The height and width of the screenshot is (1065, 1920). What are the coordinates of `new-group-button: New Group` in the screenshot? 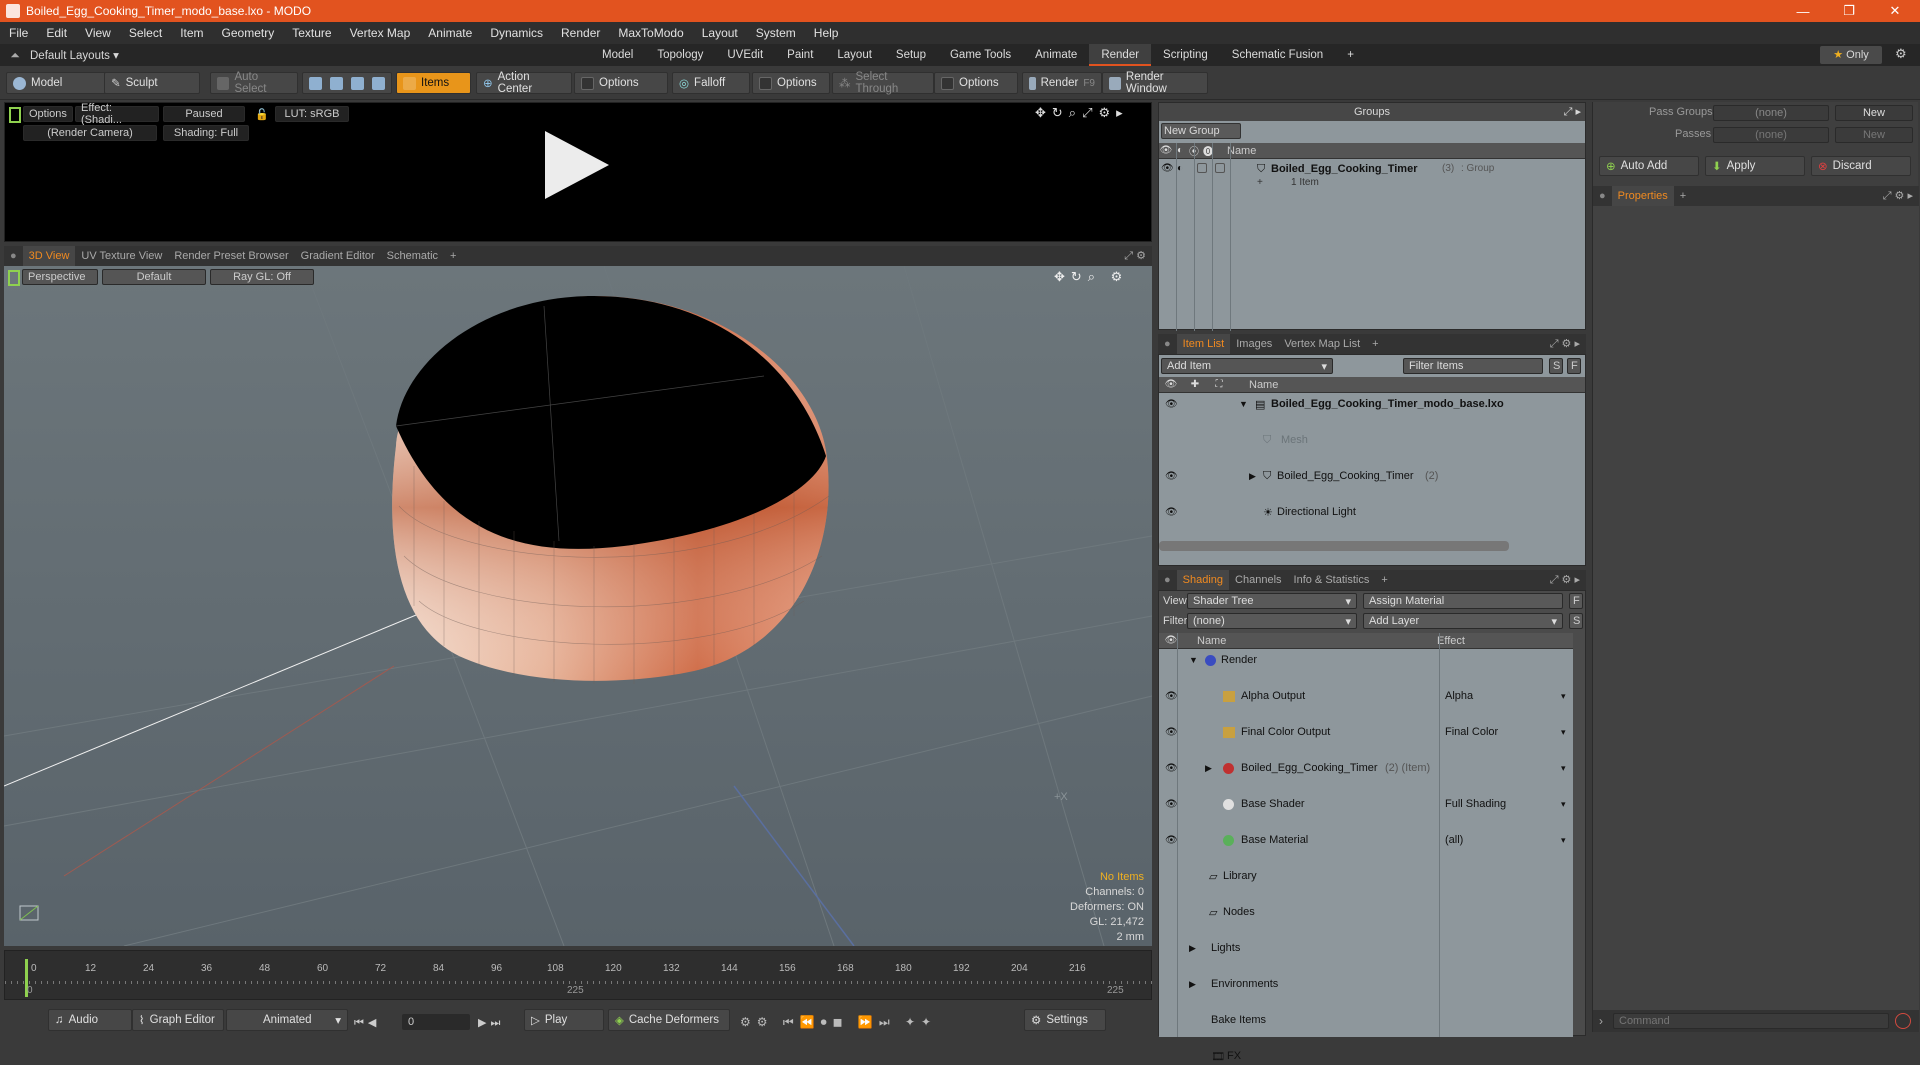 It's located at (1201, 131).